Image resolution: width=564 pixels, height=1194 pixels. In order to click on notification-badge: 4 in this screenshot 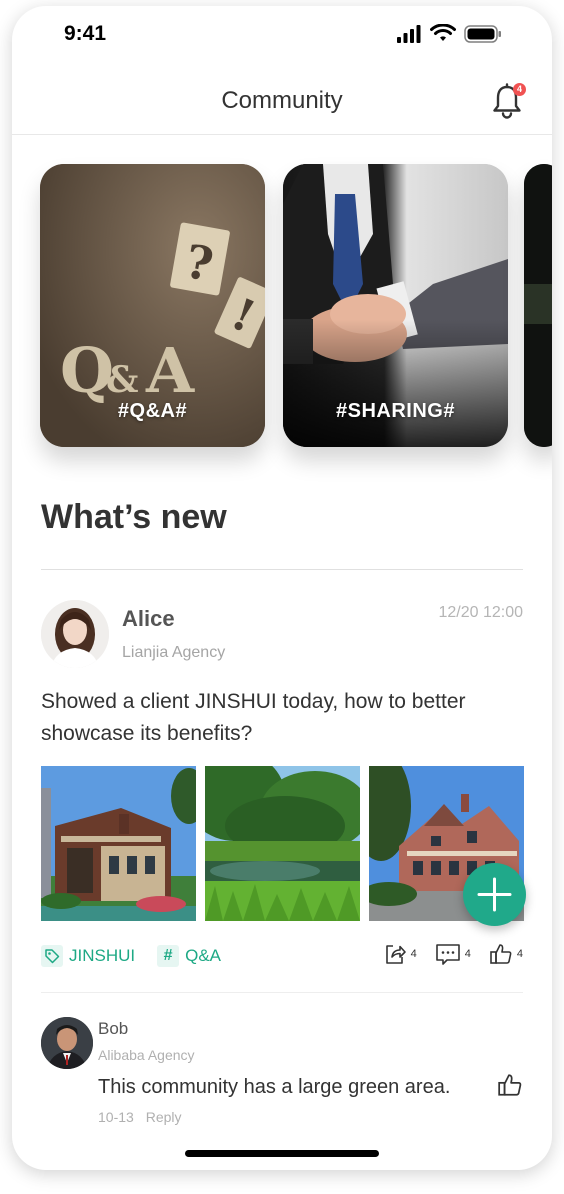, I will do `click(519, 89)`.